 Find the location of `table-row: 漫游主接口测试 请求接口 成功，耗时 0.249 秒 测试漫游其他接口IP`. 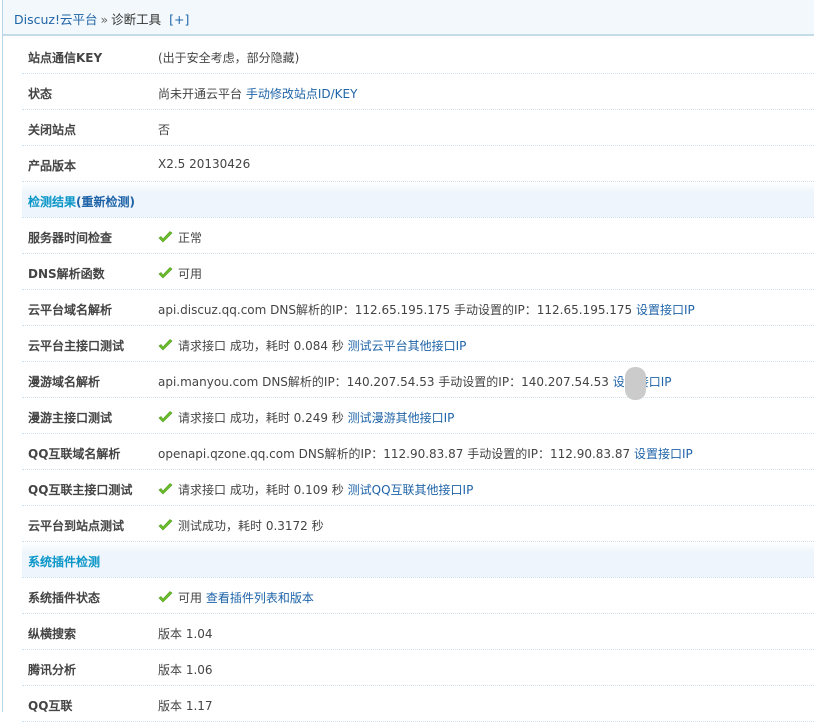

table-row: 漫游主接口测试 请求接口 成功，耗时 0.249 秒 测试漫游其他接口IP is located at coordinates (418, 416).